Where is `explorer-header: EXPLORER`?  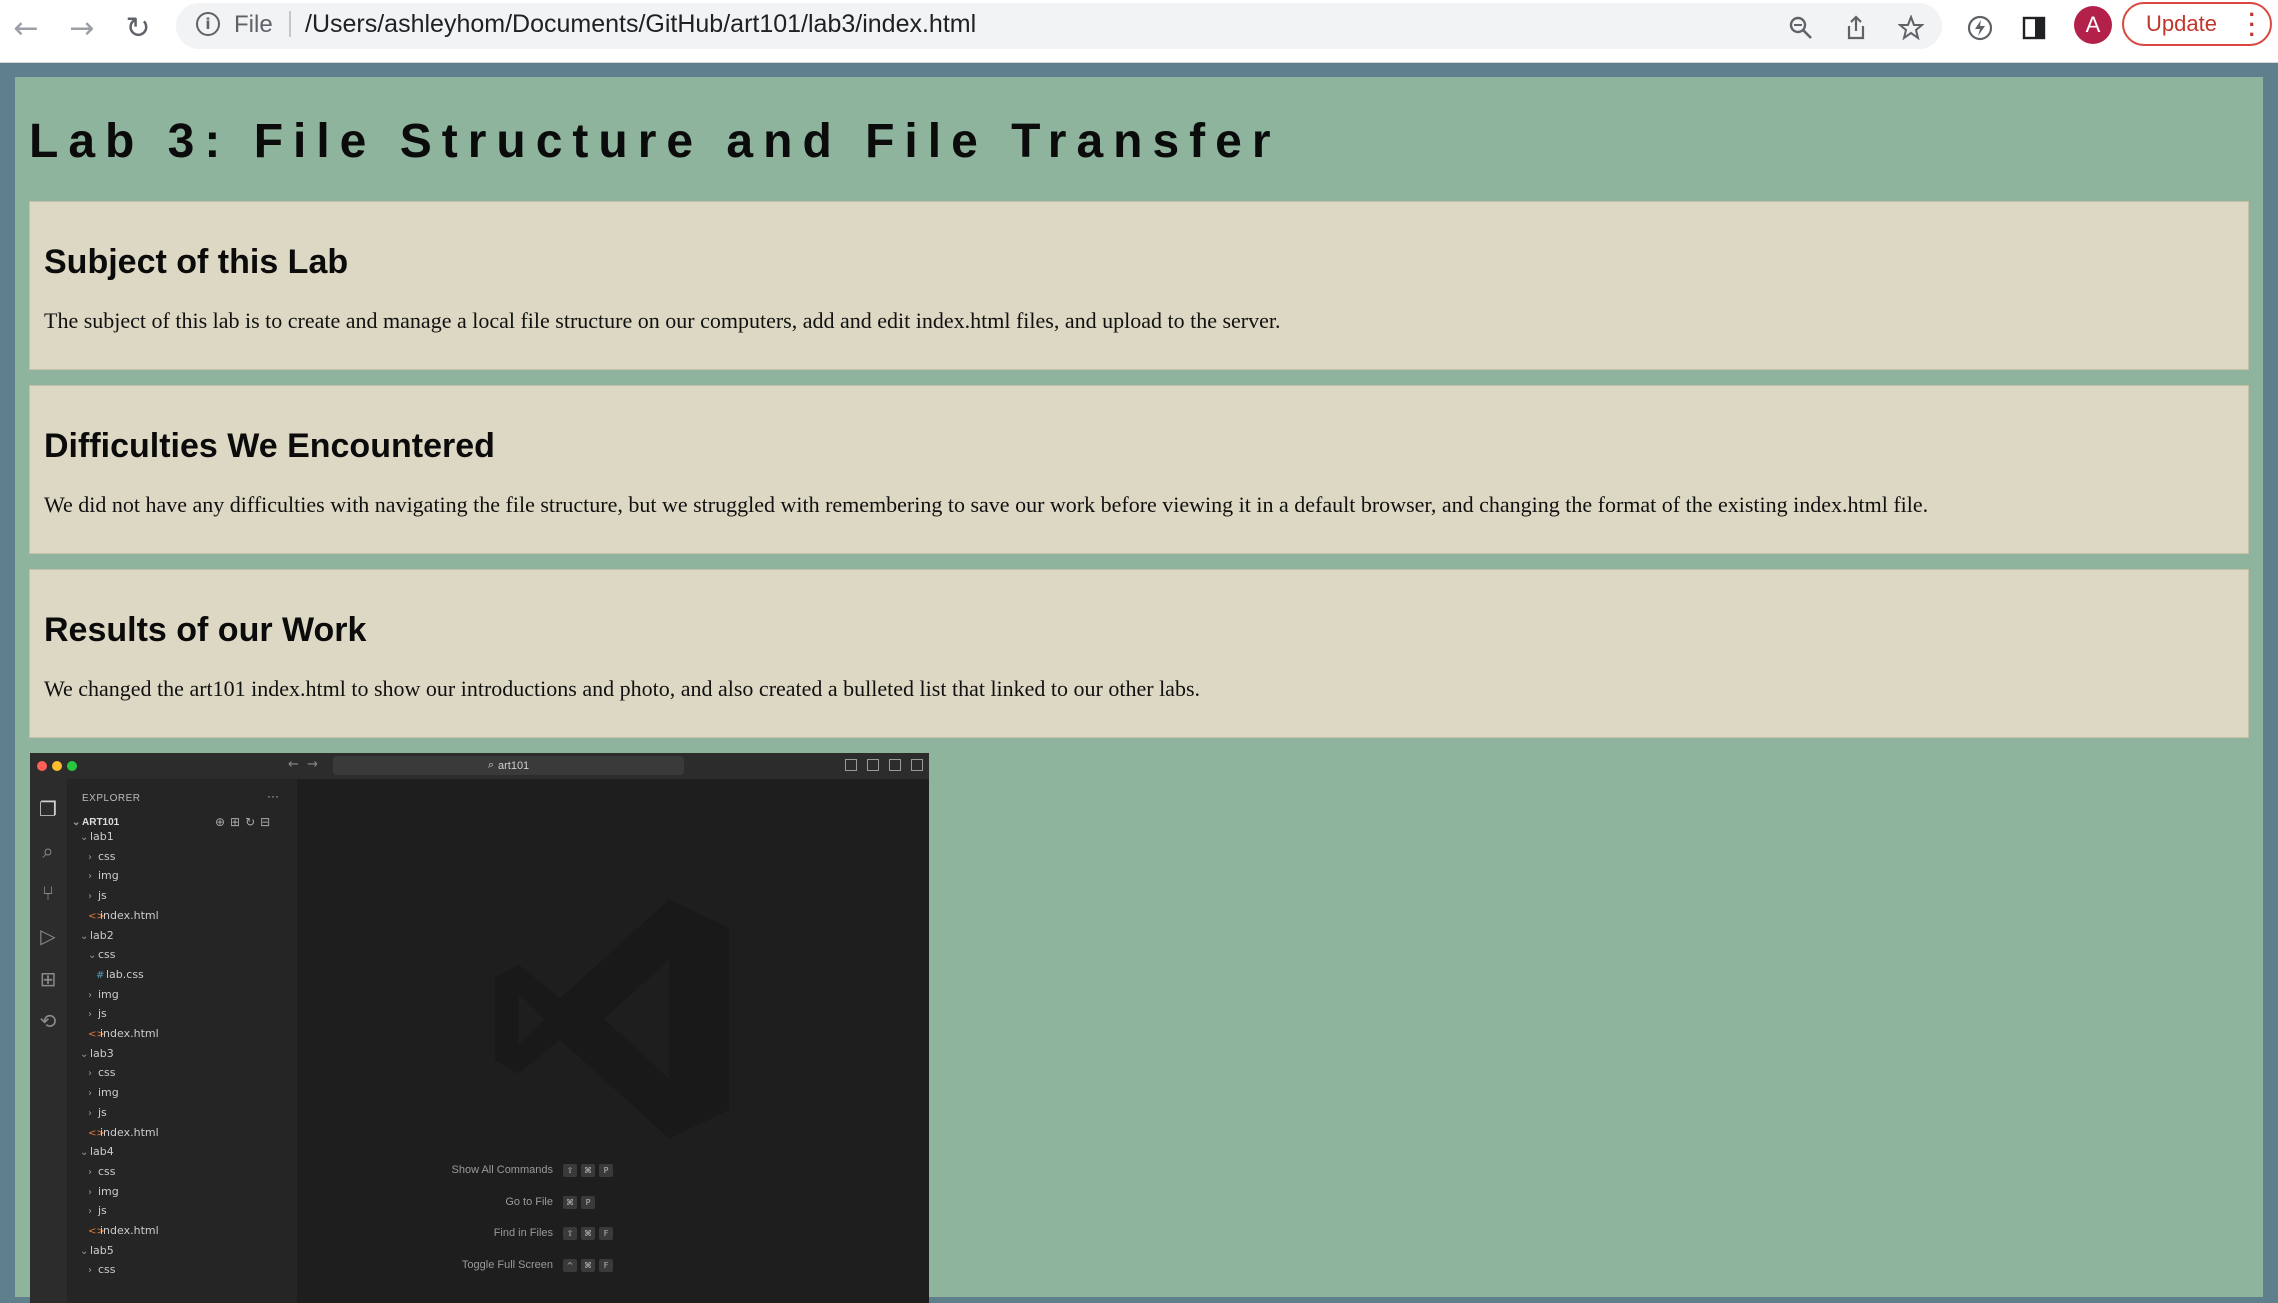
explorer-header: EXPLORER is located at coordinates (111, 798).